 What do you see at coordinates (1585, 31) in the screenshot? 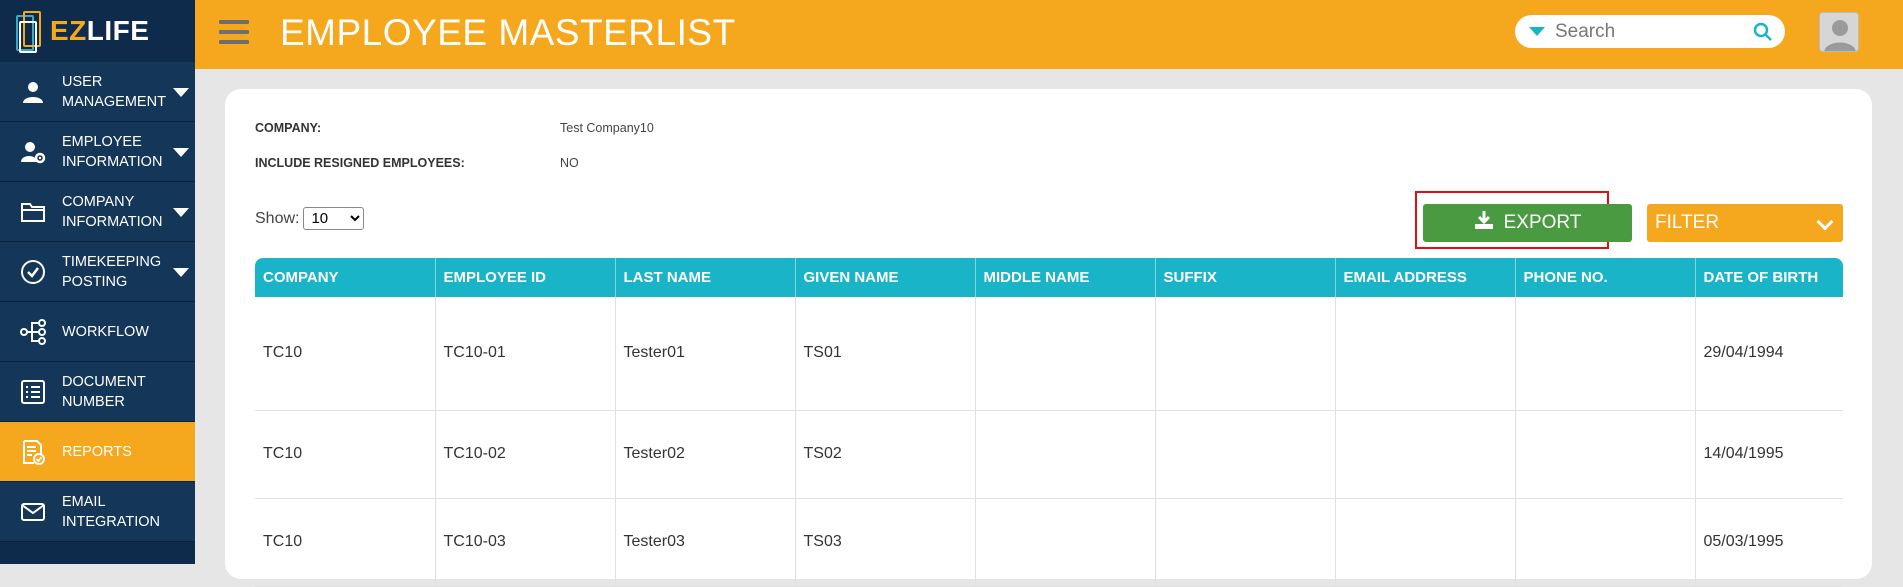
I see `search-placeholder: Search` at bounding box center [1585, 31].